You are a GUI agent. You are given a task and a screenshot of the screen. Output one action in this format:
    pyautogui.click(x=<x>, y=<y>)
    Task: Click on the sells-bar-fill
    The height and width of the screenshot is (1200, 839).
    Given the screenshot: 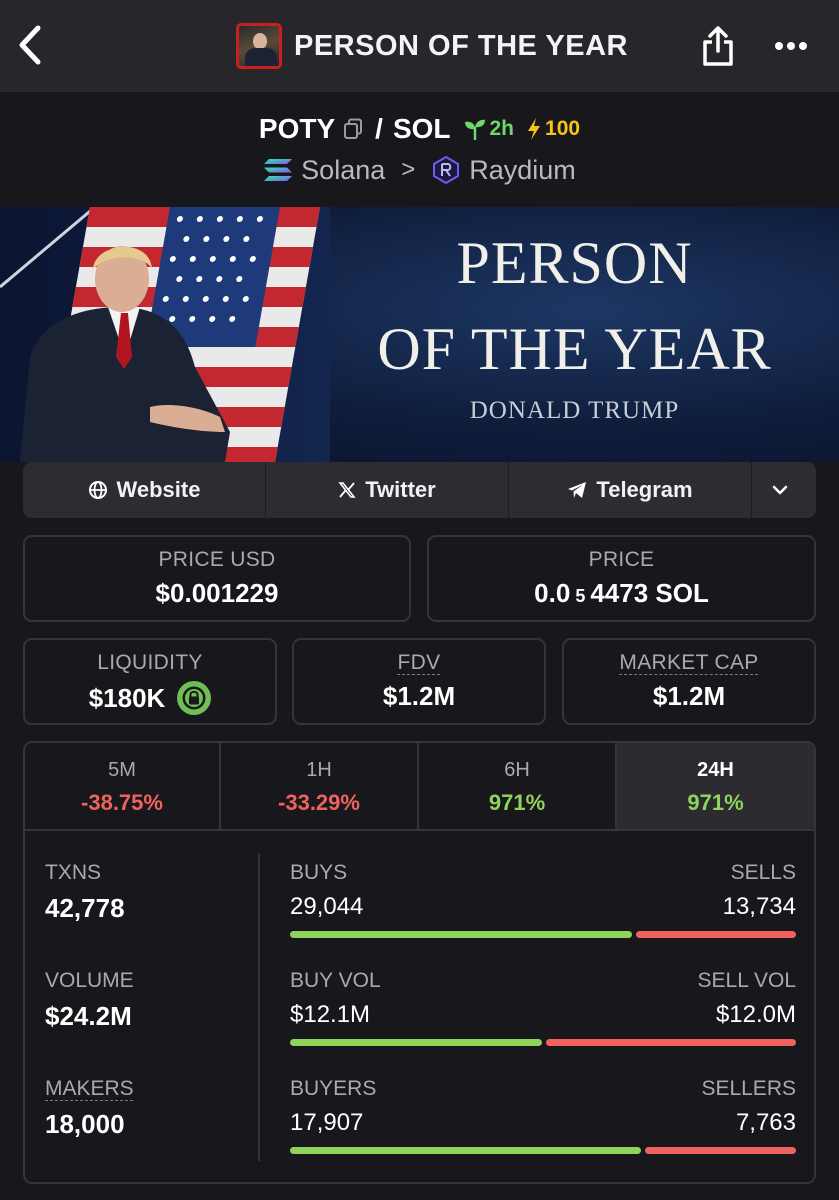 What is the action you would take?
    pyautogui.click(x=716, y=934)
    